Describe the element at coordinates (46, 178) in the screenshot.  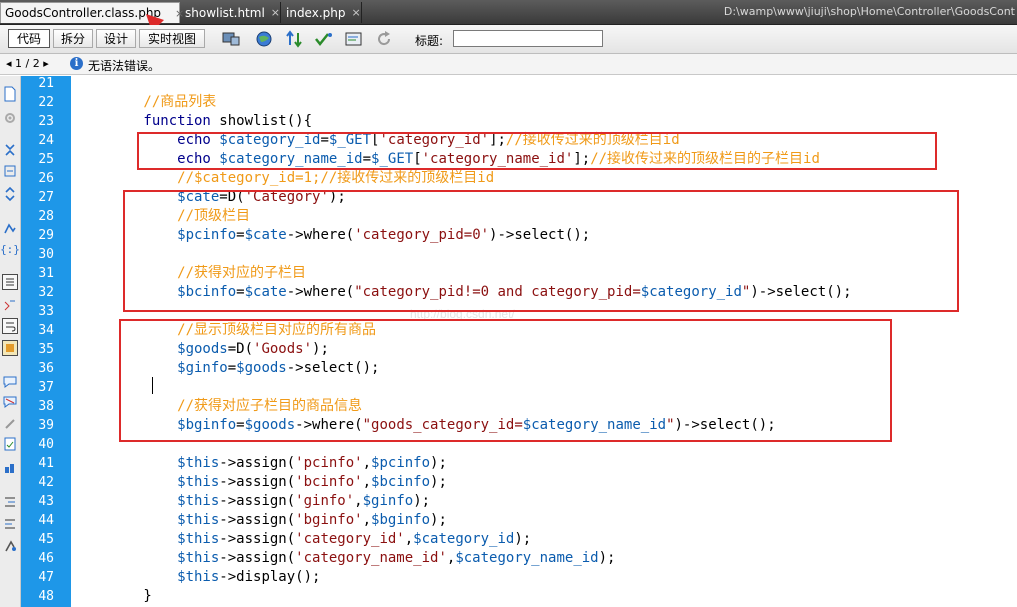
I see `line-number: 26` at that location.